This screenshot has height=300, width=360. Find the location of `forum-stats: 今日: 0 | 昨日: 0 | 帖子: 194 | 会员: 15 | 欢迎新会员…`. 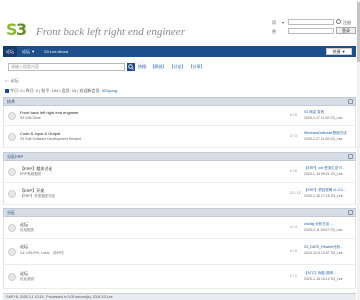

forum-stats: 今日: 0 | 昨日: 0 | 帖子: 194 | 会员: 15 | 欢迎新会员… is located at coordinates (61, 91).